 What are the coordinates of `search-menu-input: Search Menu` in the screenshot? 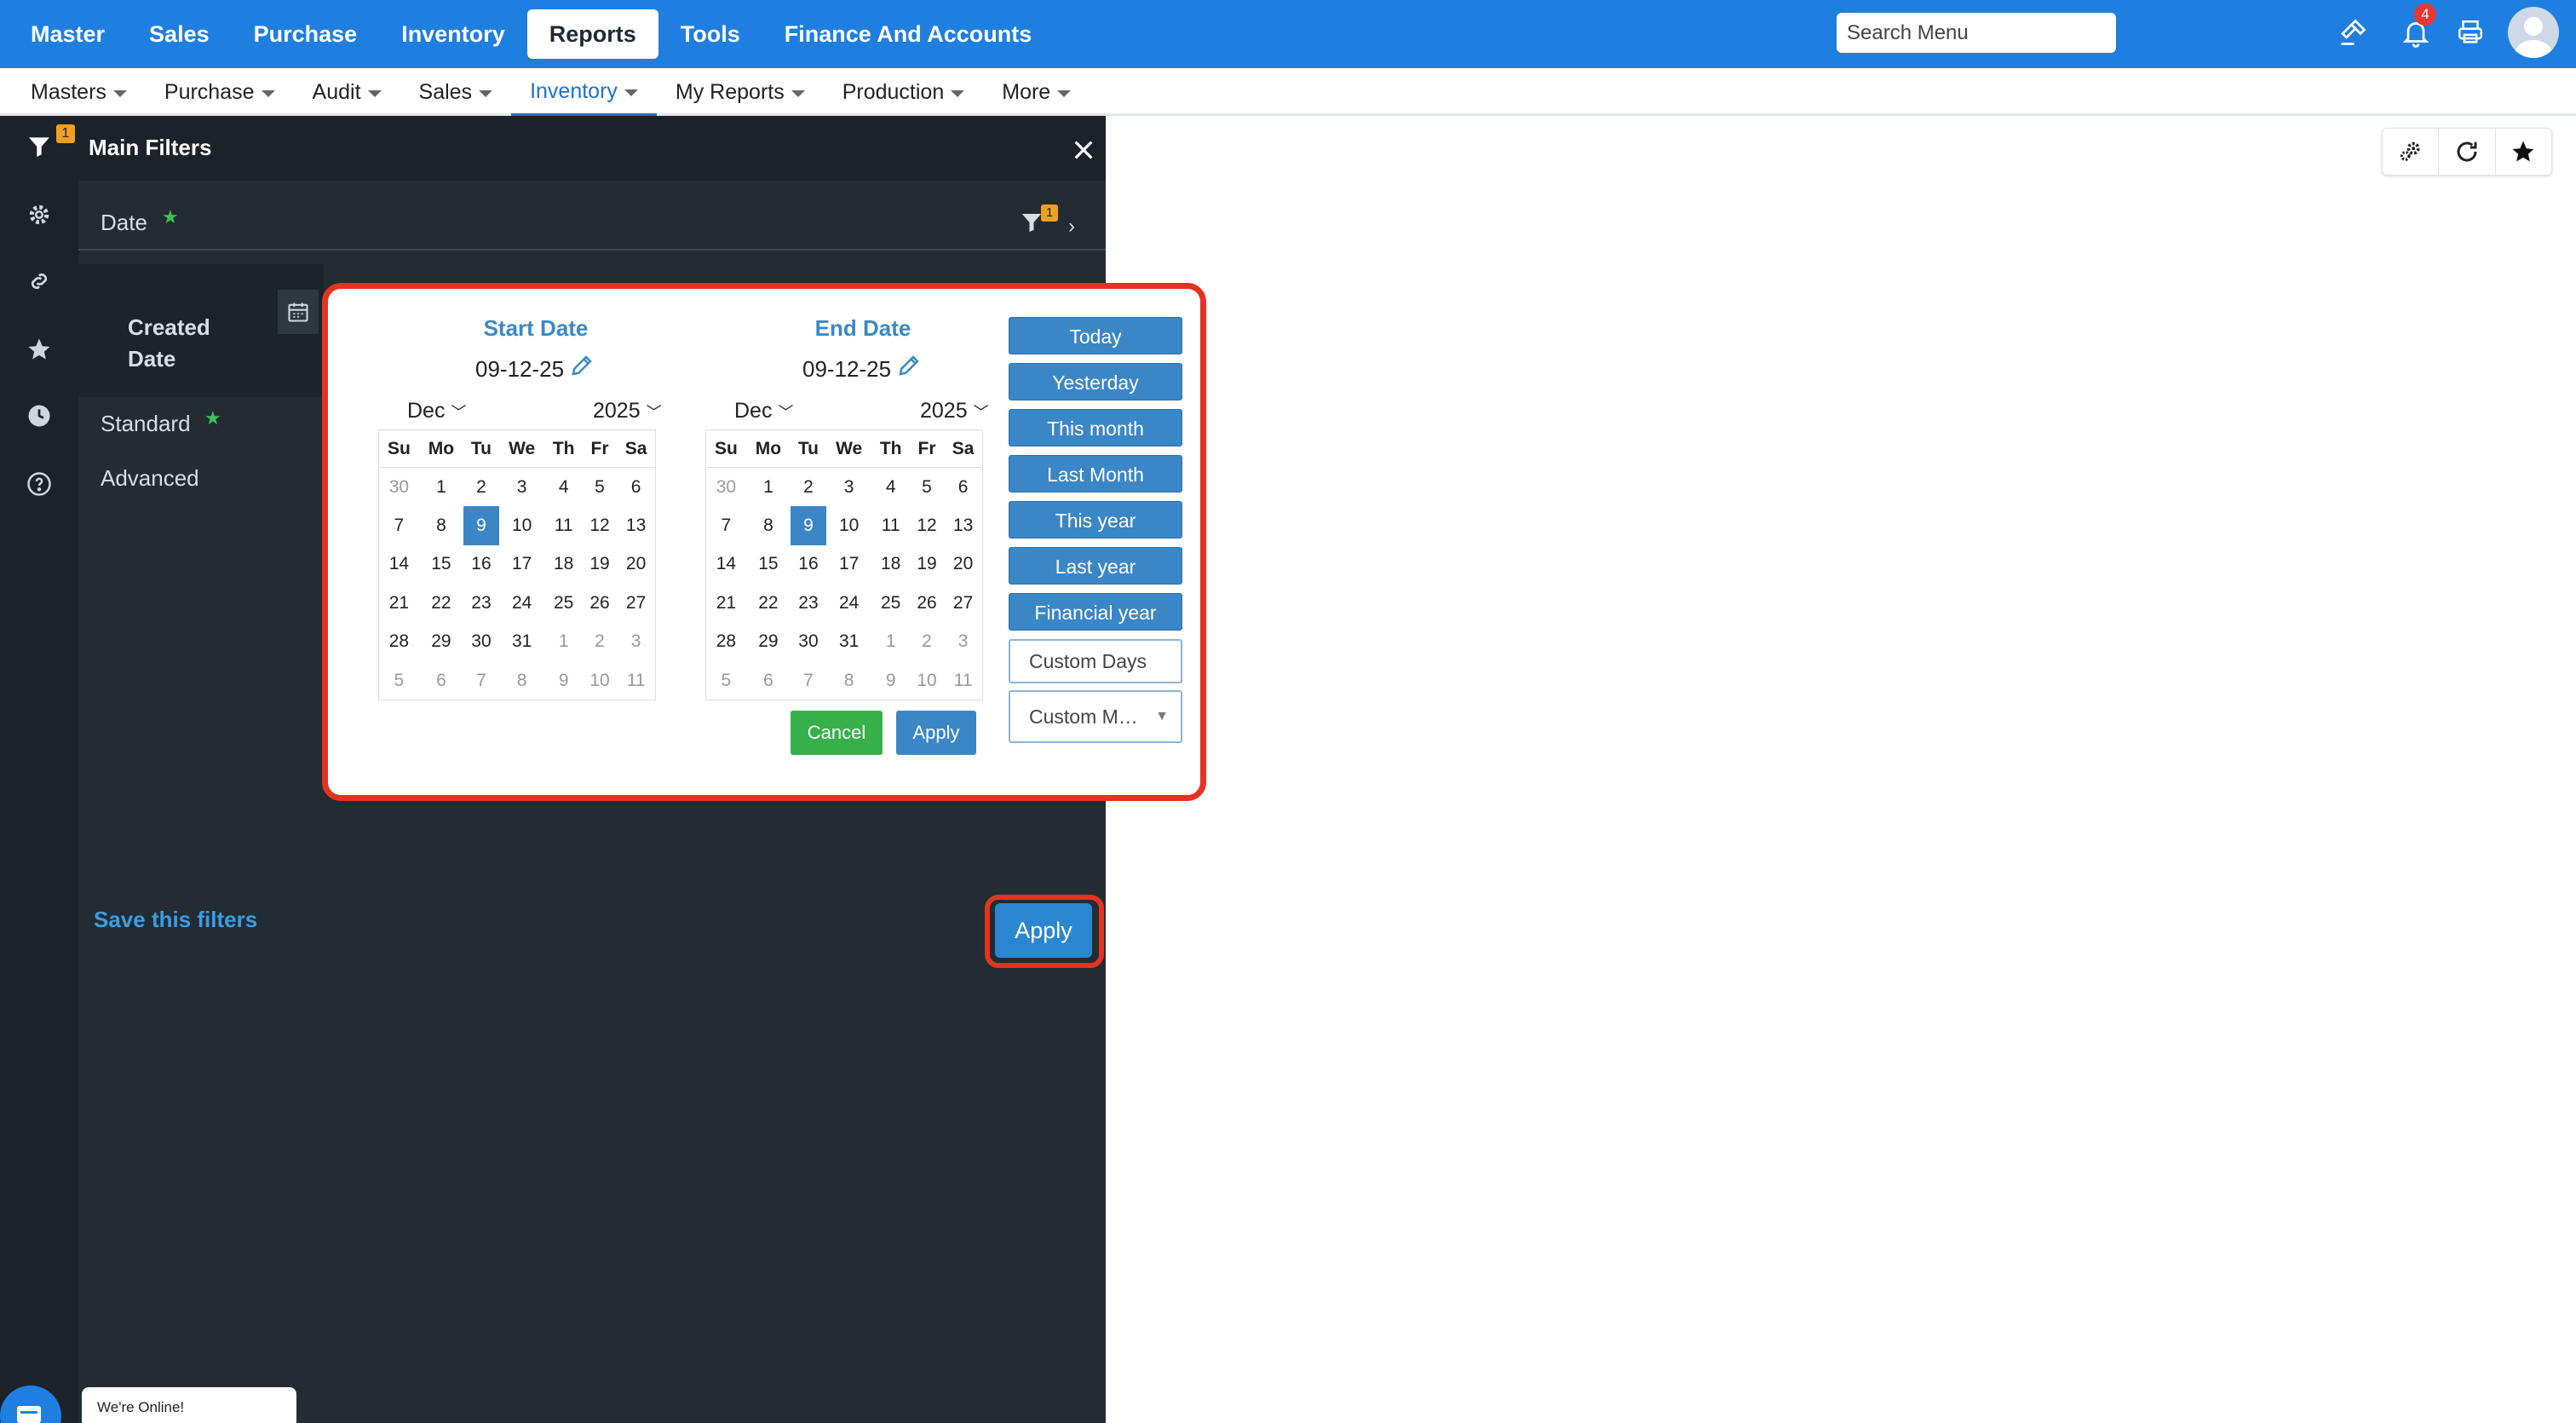 It's located at (1977, 33).